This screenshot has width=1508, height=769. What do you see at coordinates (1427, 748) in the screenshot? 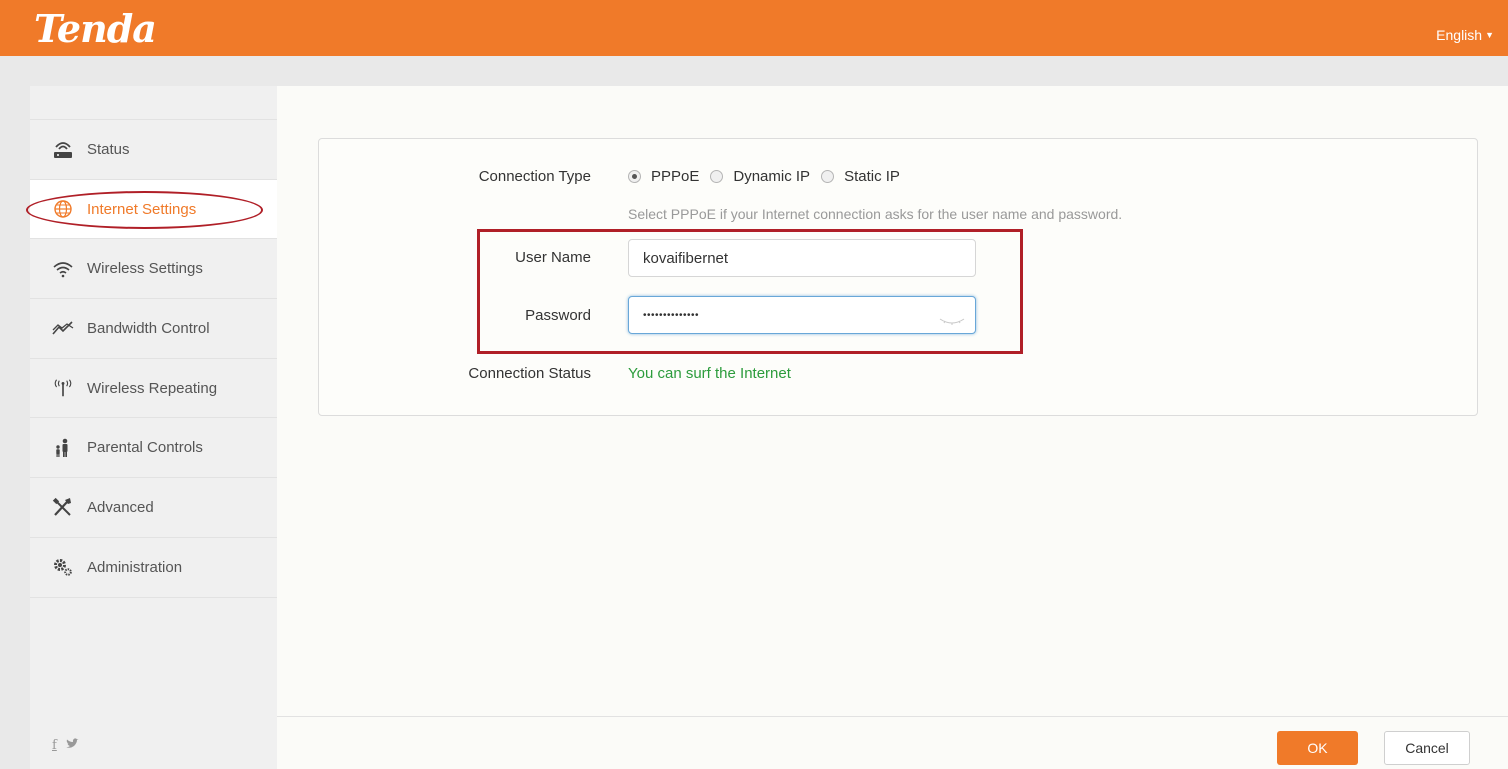
I see `cancel-button: Cancel` at bounding box center [1427, 748].